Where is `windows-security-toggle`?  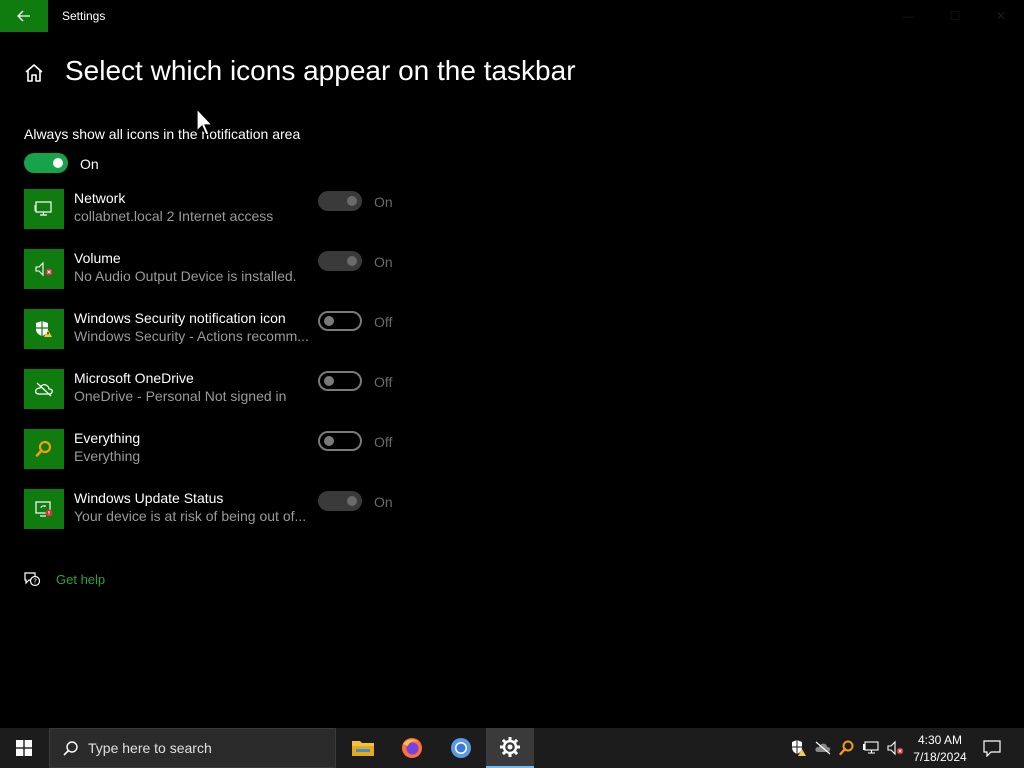
windows-security-toggle is located at coordinates (340, 321).